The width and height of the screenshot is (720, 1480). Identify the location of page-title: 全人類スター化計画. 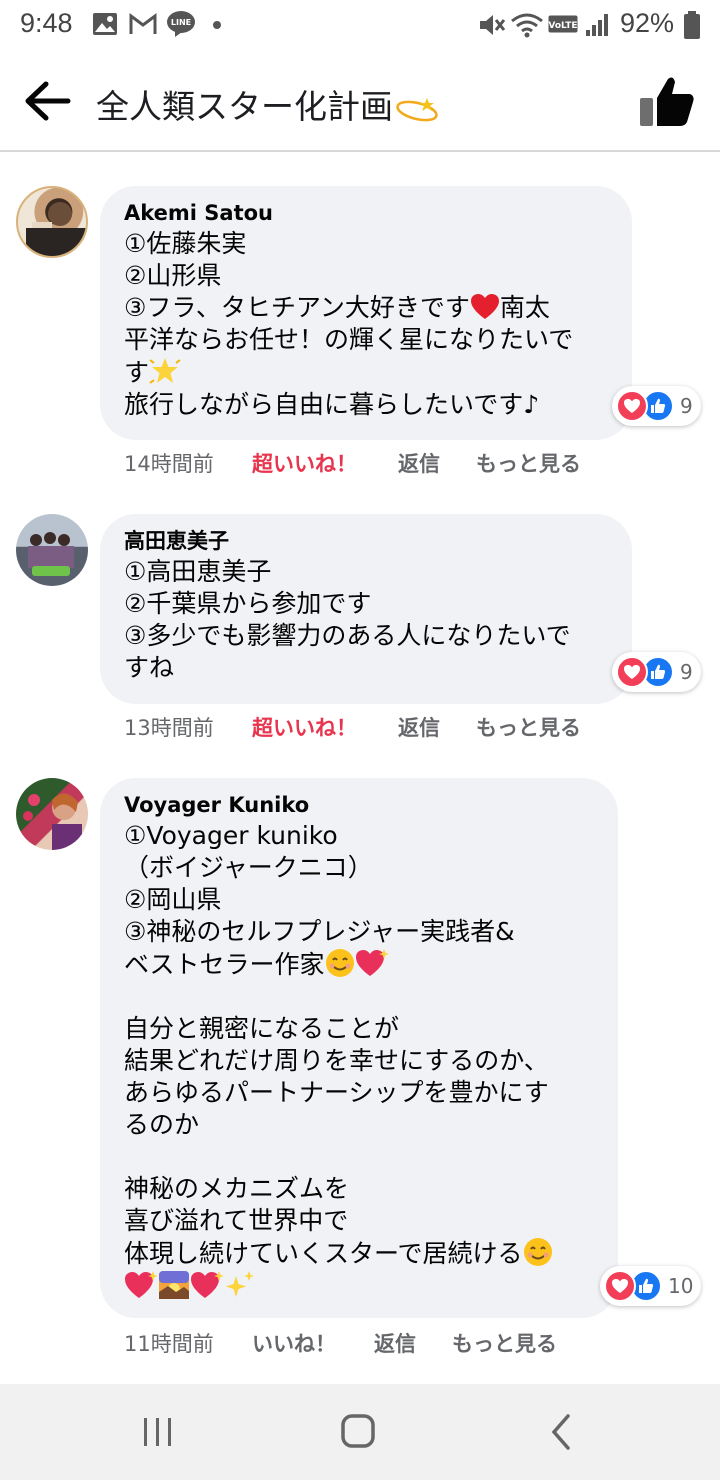
(267, 104).